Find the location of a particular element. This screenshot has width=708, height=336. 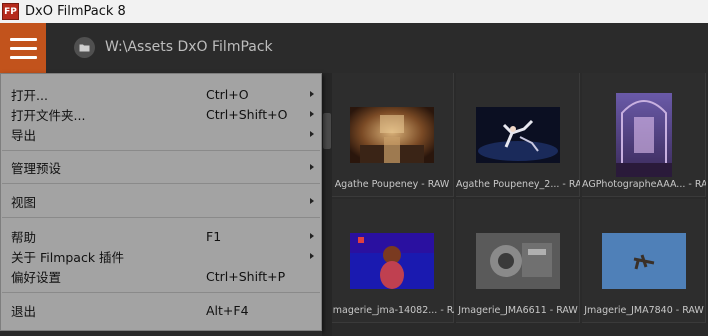

menu-item-label: 偏好设置 is located at coordinates (36, 277).